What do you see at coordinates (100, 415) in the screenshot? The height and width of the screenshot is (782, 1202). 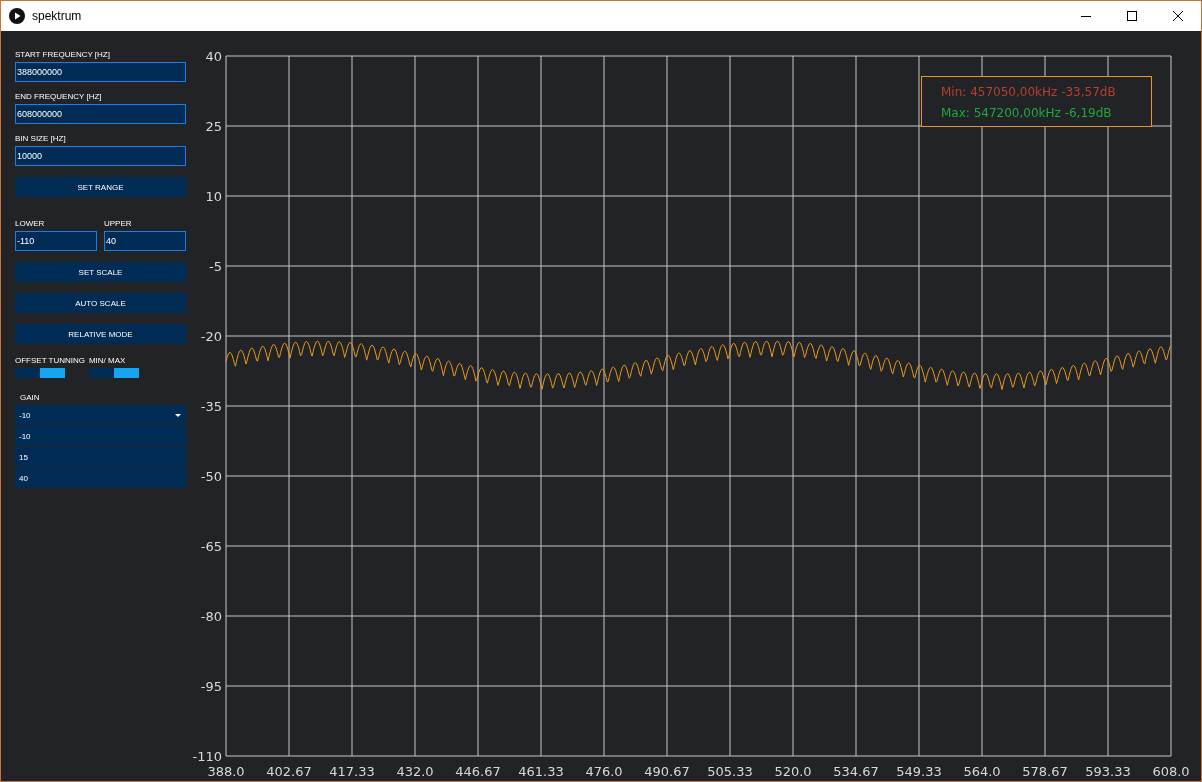 I see `dropdown-field: -10` at bounding box center [100, 415].